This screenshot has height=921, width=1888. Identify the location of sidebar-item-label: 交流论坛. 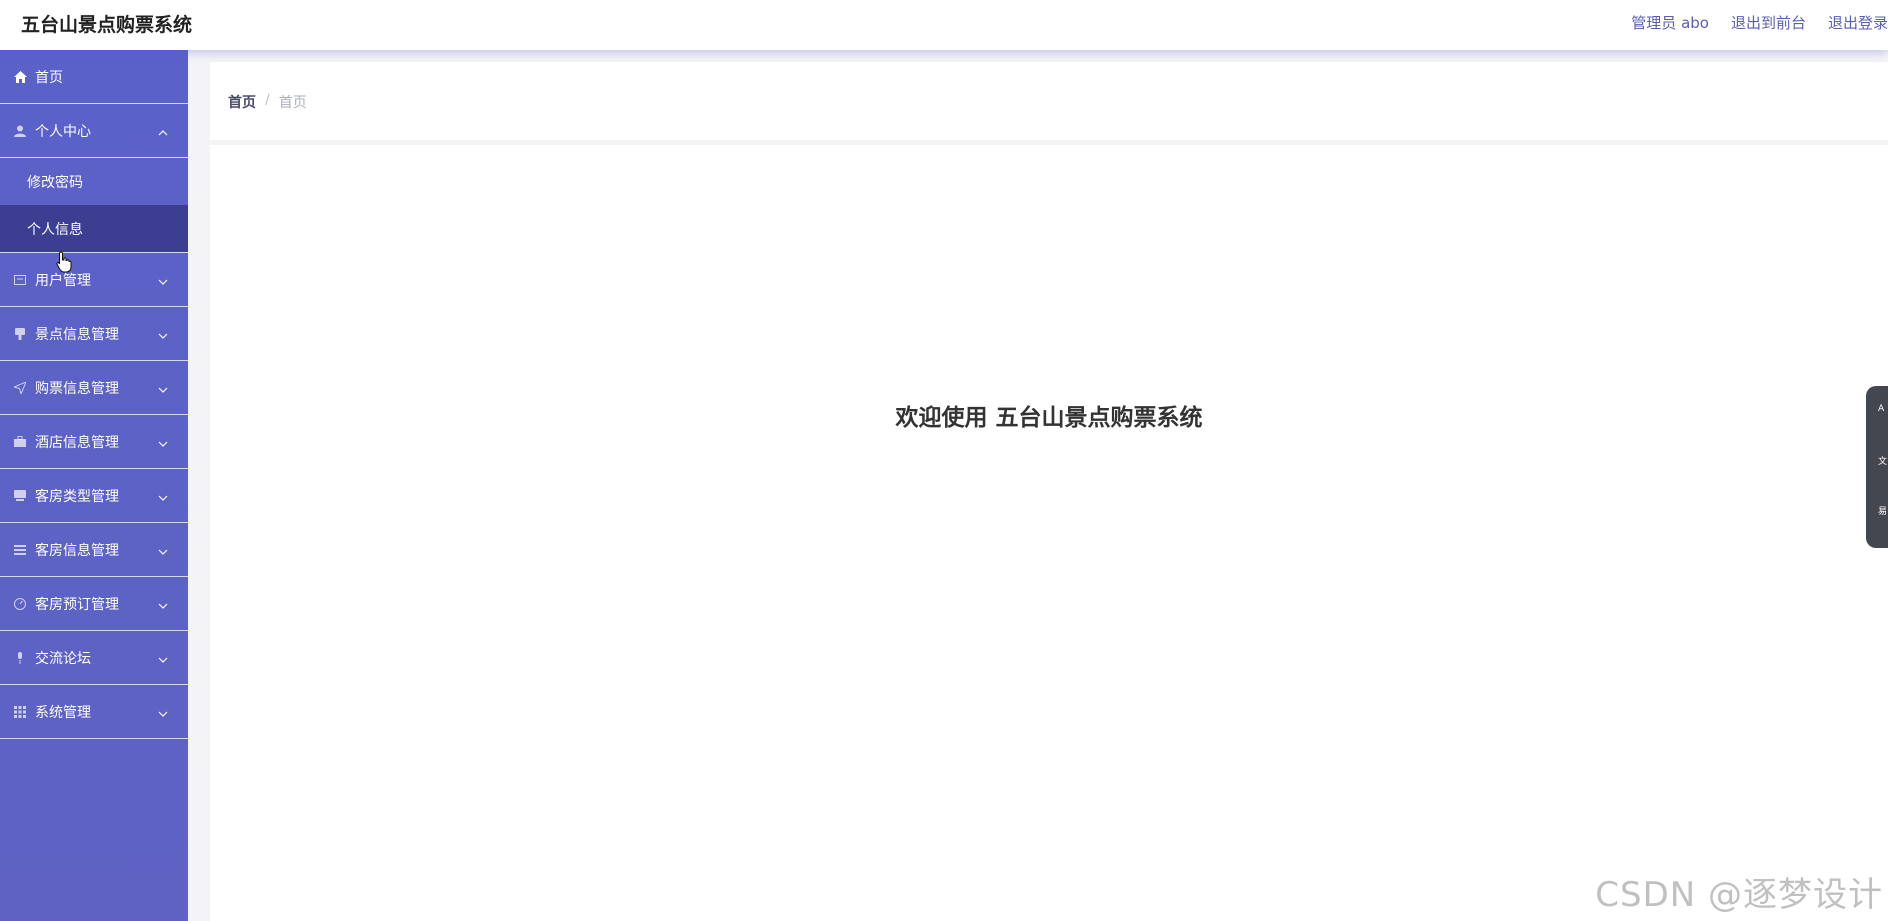
(63, 658).